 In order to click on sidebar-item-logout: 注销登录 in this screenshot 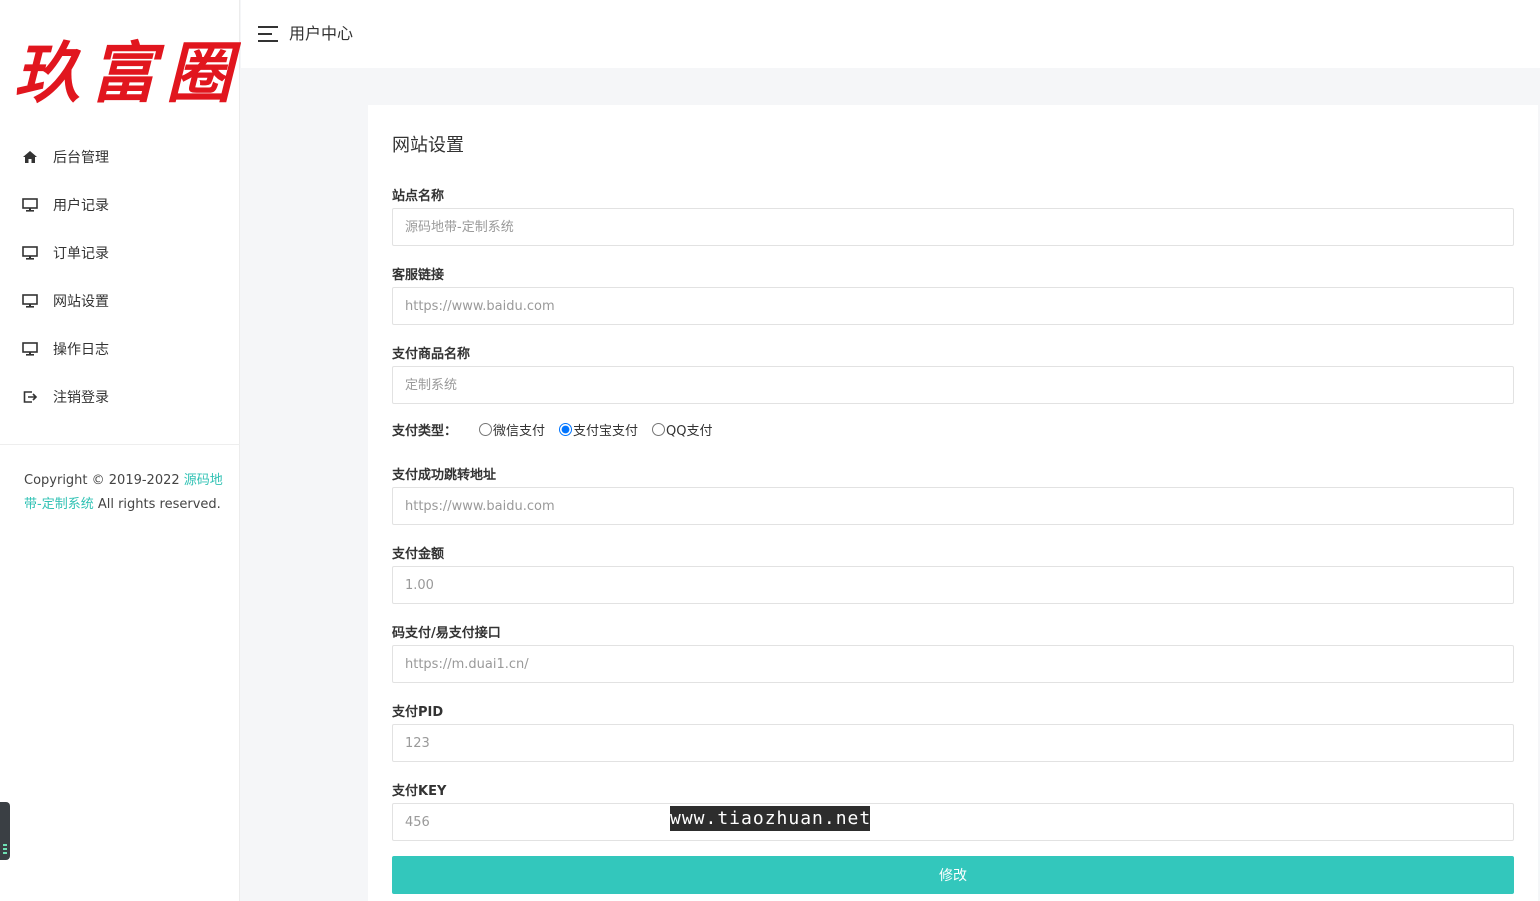, I will do `click(120, 397)`.